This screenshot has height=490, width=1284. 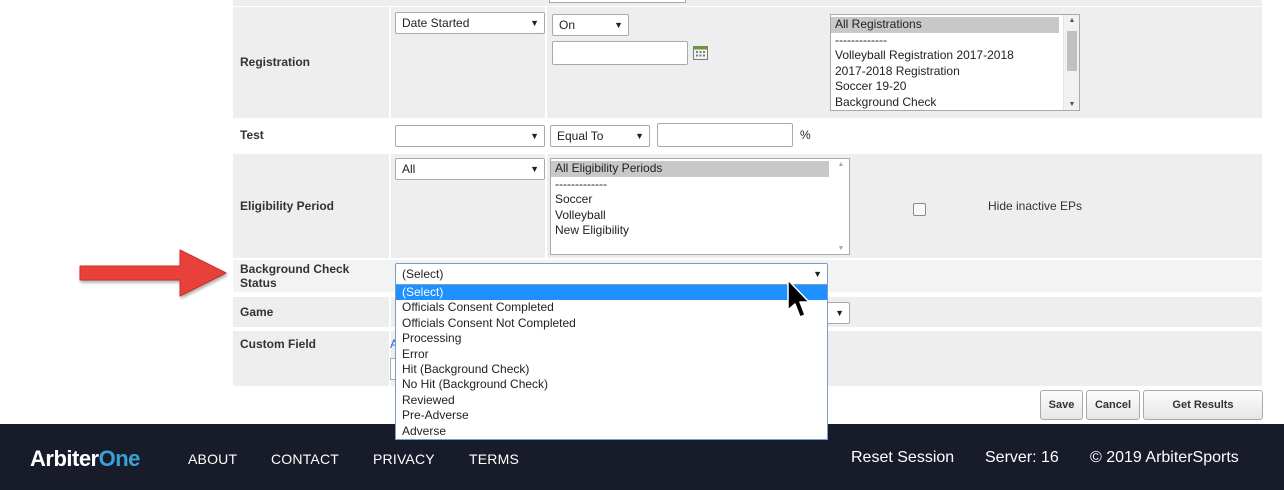 What do you see at coordinates (611, 369) in the screenshot?
I see `dropdown-option: Hit (Background Check)` at bounding box center [611, 369].